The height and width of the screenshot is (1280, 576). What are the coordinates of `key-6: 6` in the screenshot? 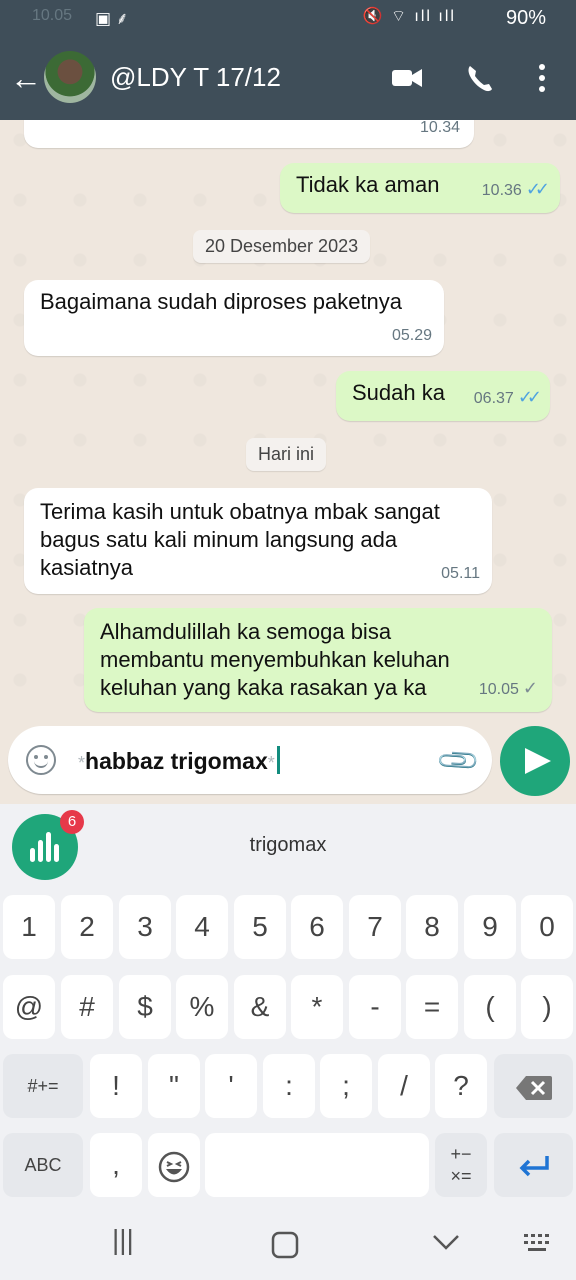 It's located at (317, 927).